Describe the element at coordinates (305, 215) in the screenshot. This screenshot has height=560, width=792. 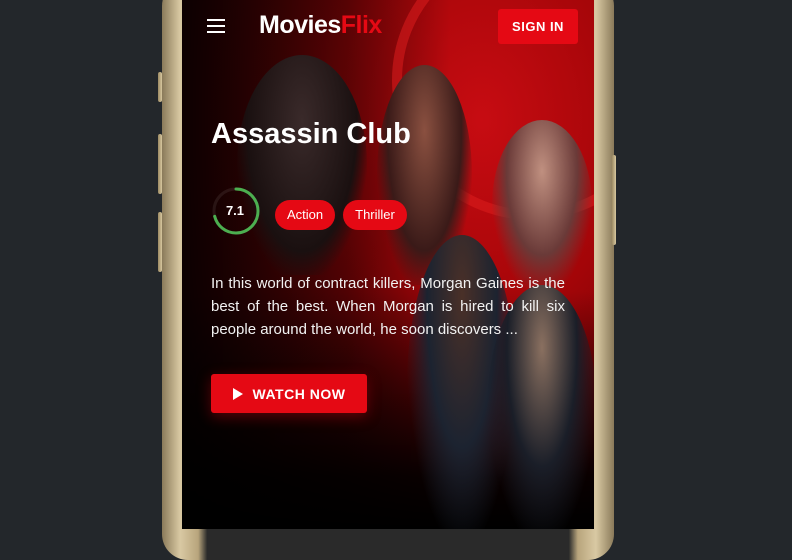
I see `genre-tag-action: Action` at that location.